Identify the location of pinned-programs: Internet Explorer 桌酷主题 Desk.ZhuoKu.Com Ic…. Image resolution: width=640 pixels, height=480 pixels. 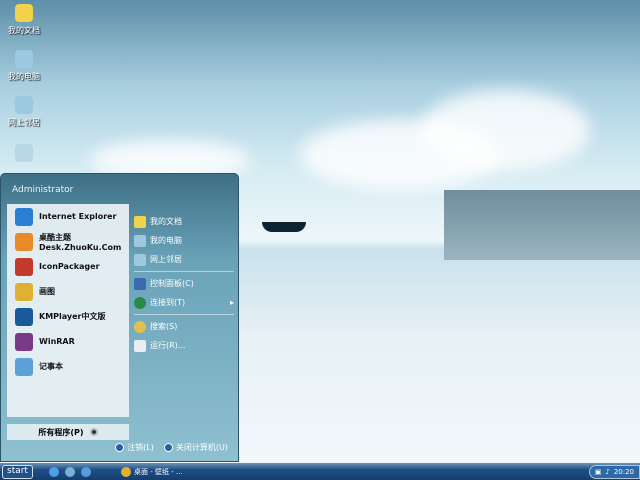
(68, 310).